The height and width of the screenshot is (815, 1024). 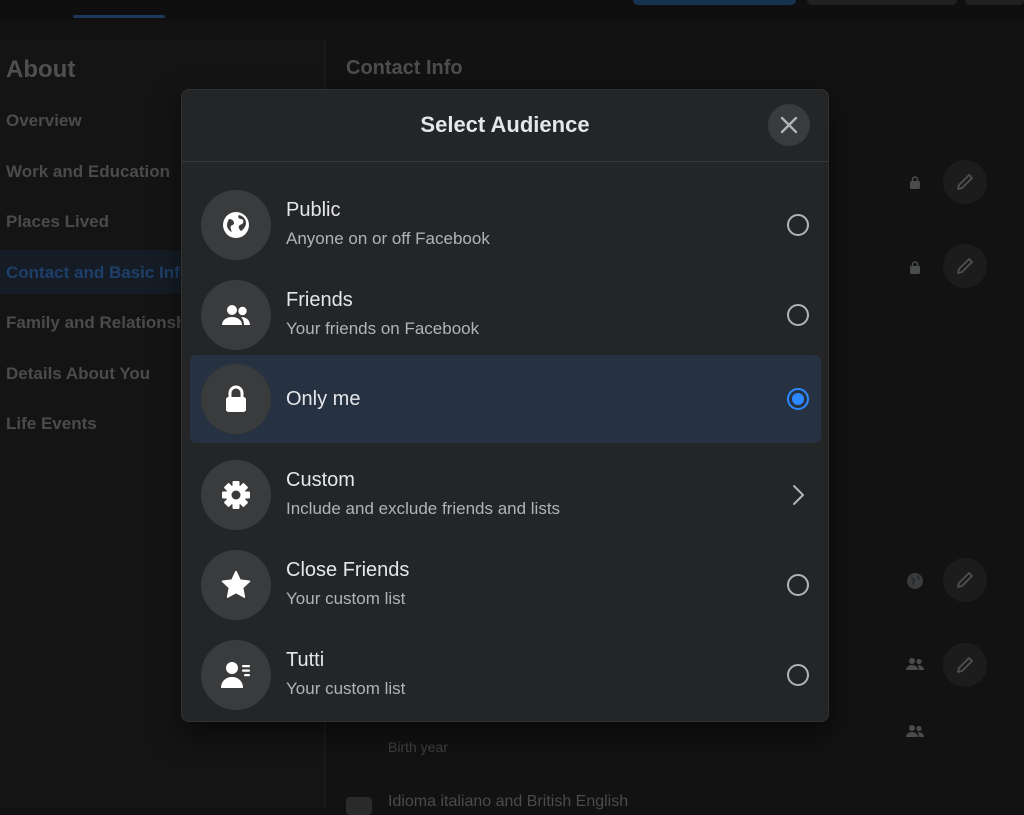 What do you see at coordinates (119, 16) in the screenshot?
I see `active-tab-indicator` at bounding box center [119, 16].